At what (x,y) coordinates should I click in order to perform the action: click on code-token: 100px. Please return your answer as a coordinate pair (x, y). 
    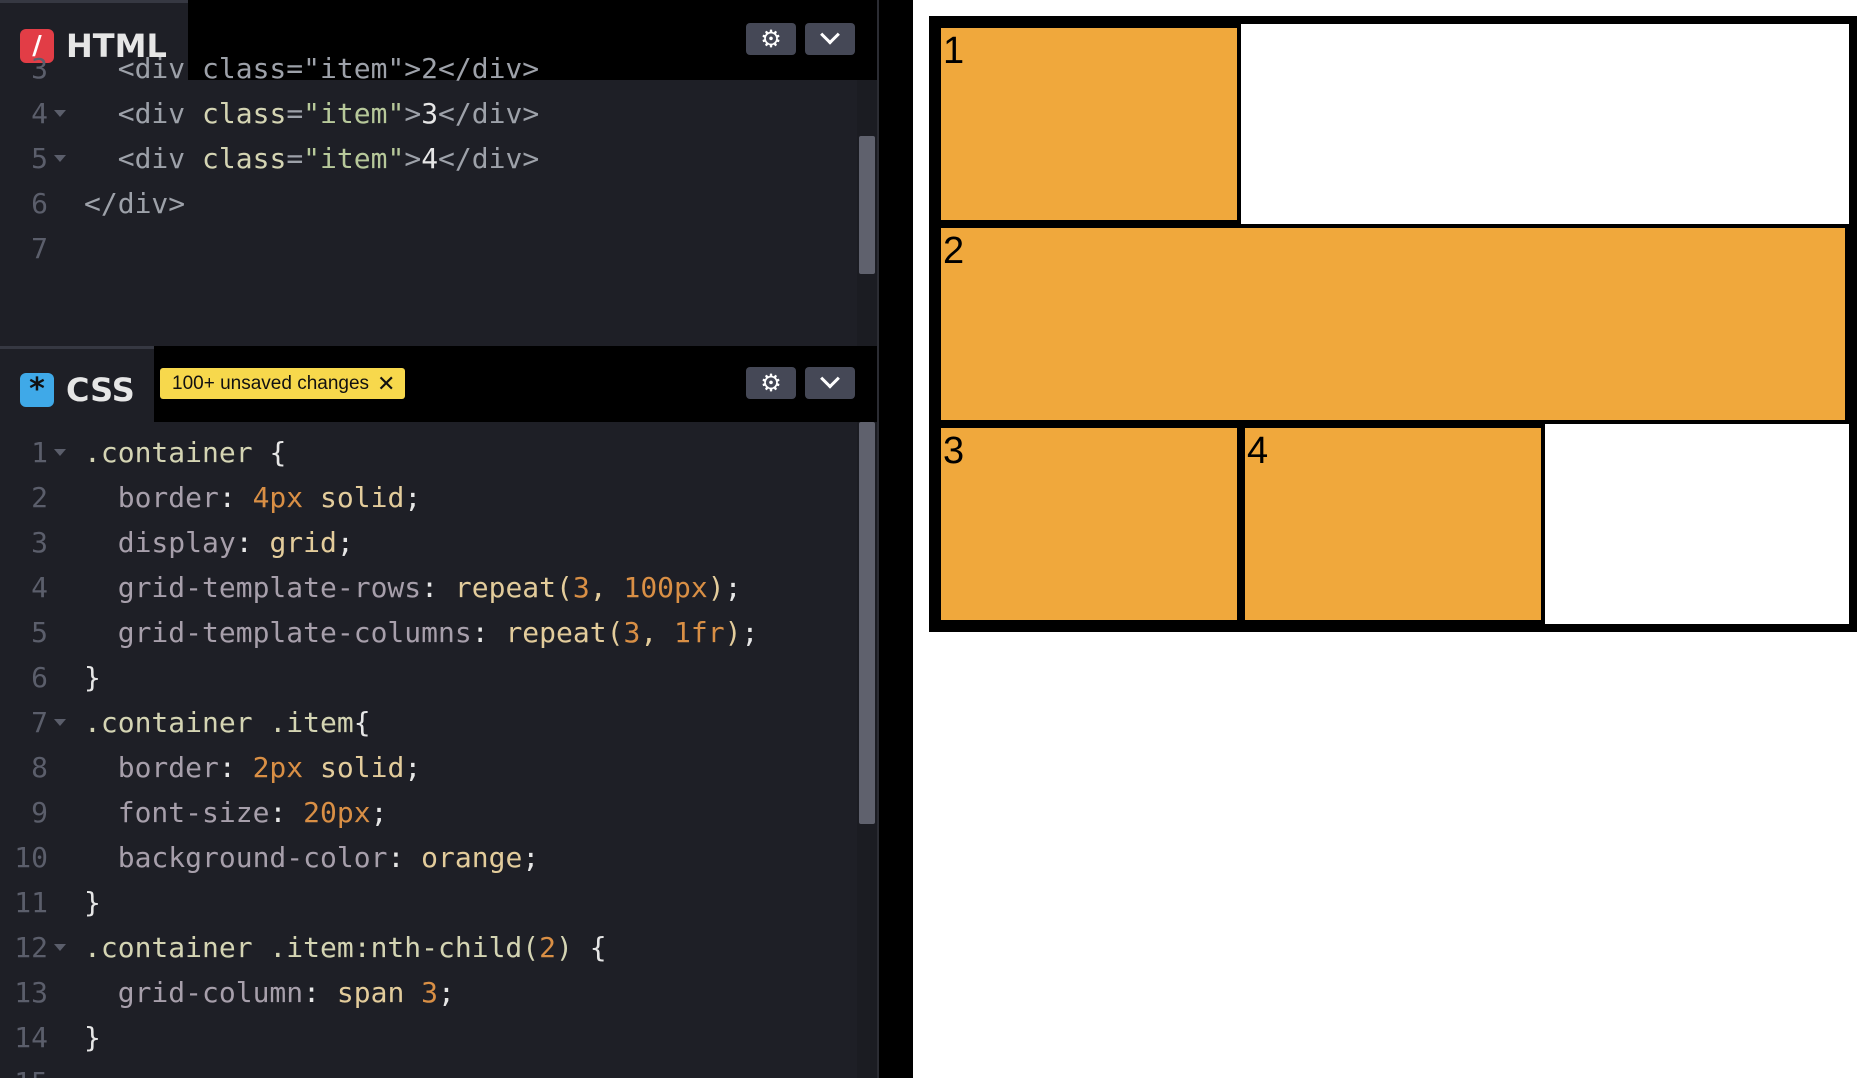
    Looking at the image, I should click on (665, 587).